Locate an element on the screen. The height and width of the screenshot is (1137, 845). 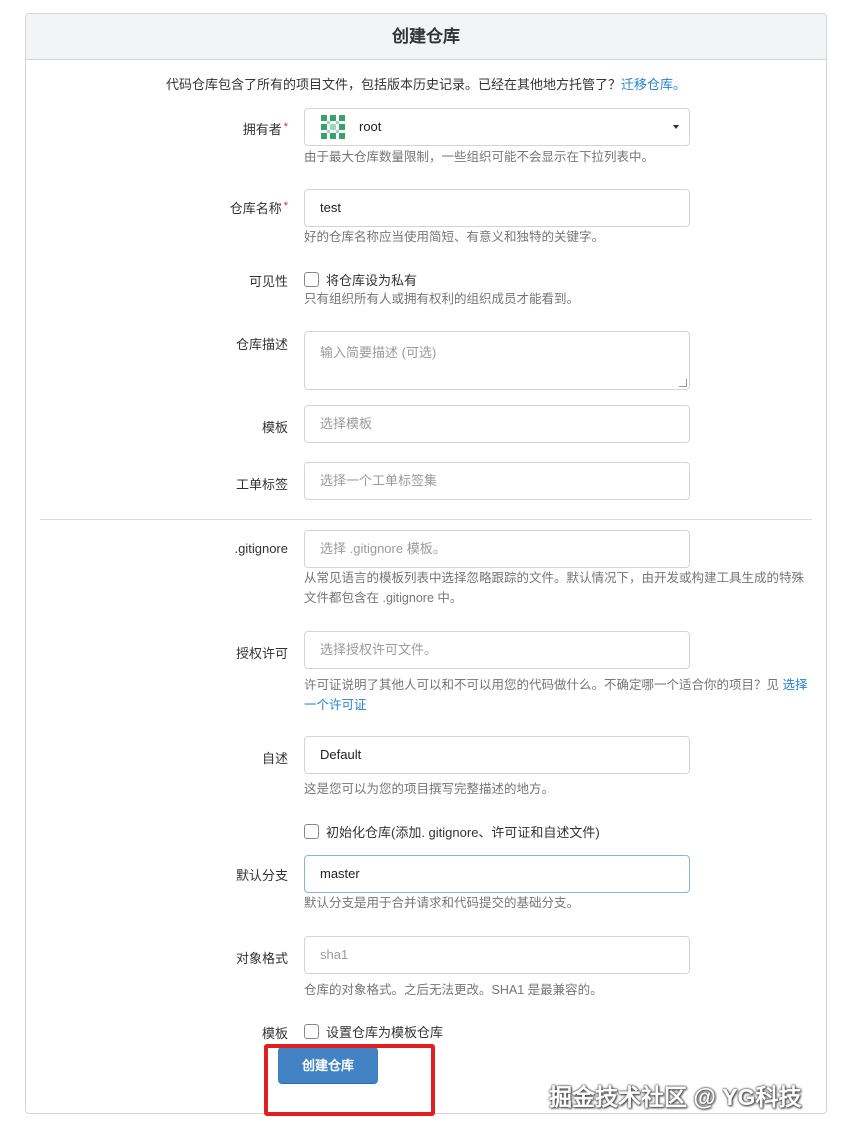
private-checkbox-label: 将仓库设为私有 is located at coordinates (372, 280).